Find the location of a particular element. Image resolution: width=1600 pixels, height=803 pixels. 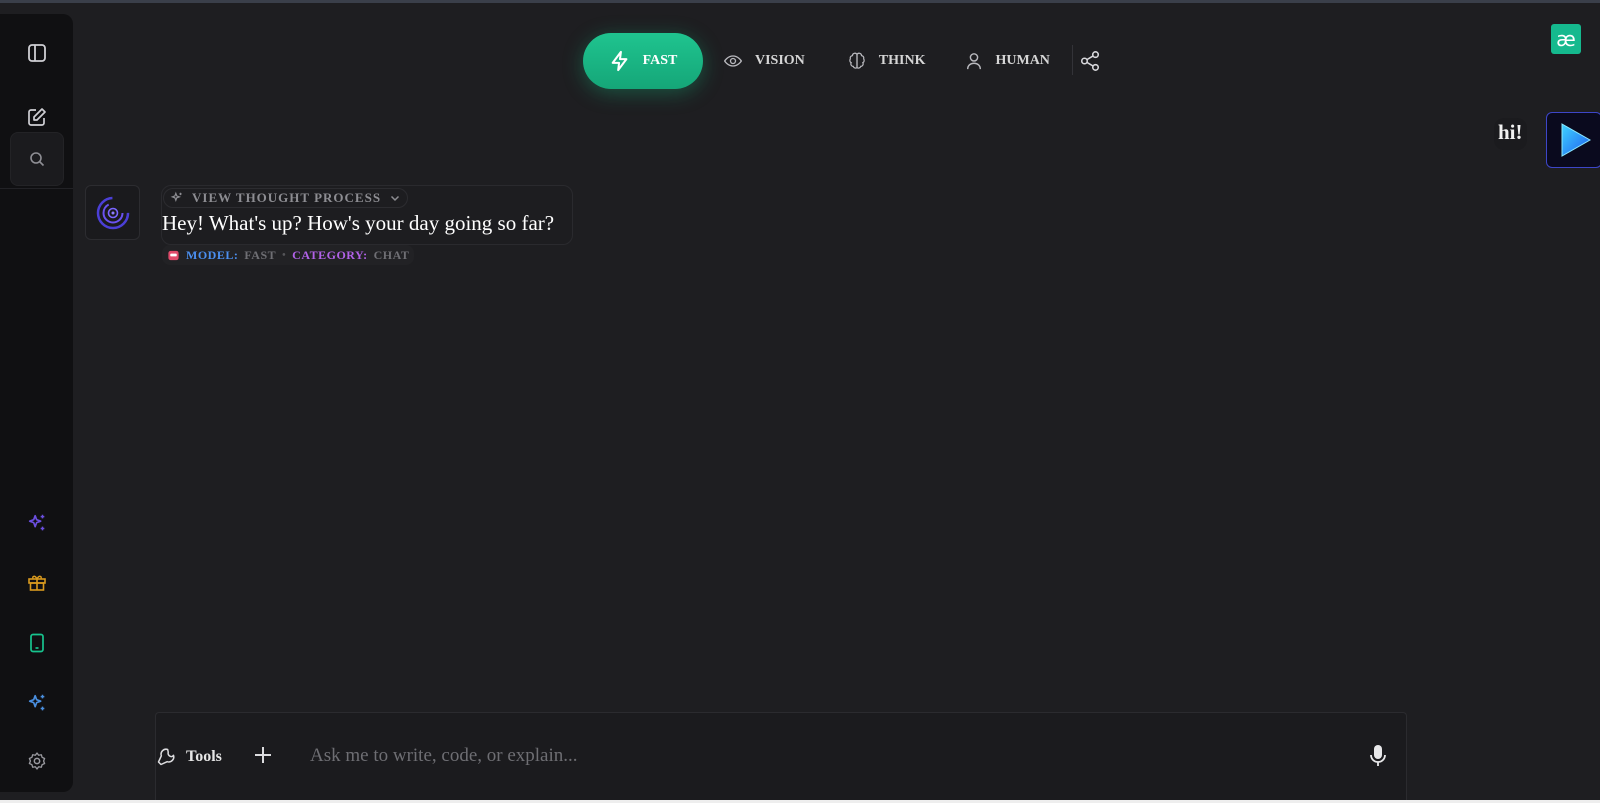

microphone-icon is located at coordinates (1378, 755).